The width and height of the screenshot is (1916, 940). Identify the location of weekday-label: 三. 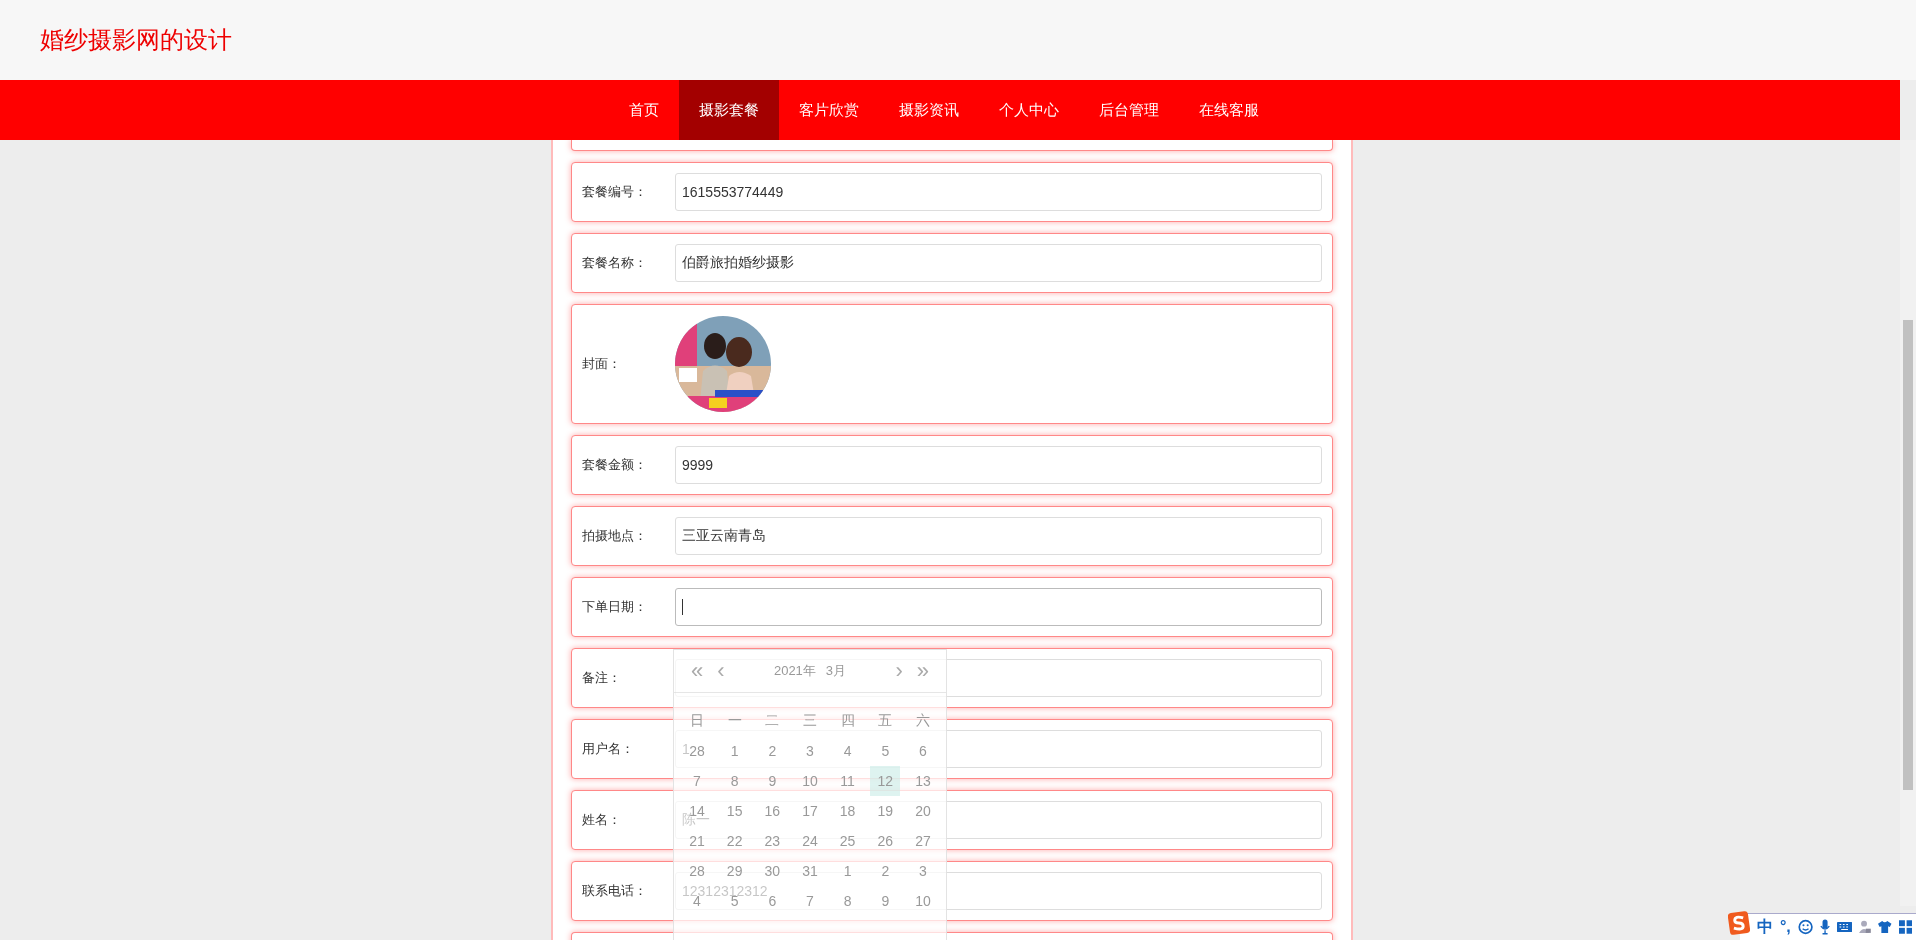
(809, 721).